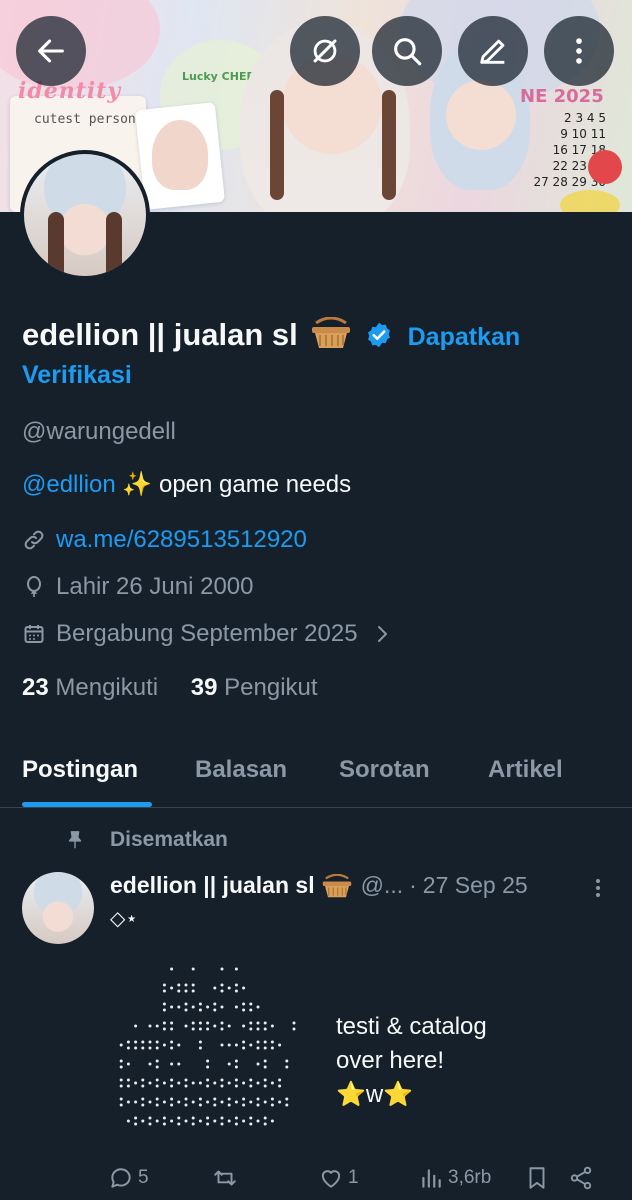  I want to click on tab-sorotan: Sorotan, so click(384, 770).